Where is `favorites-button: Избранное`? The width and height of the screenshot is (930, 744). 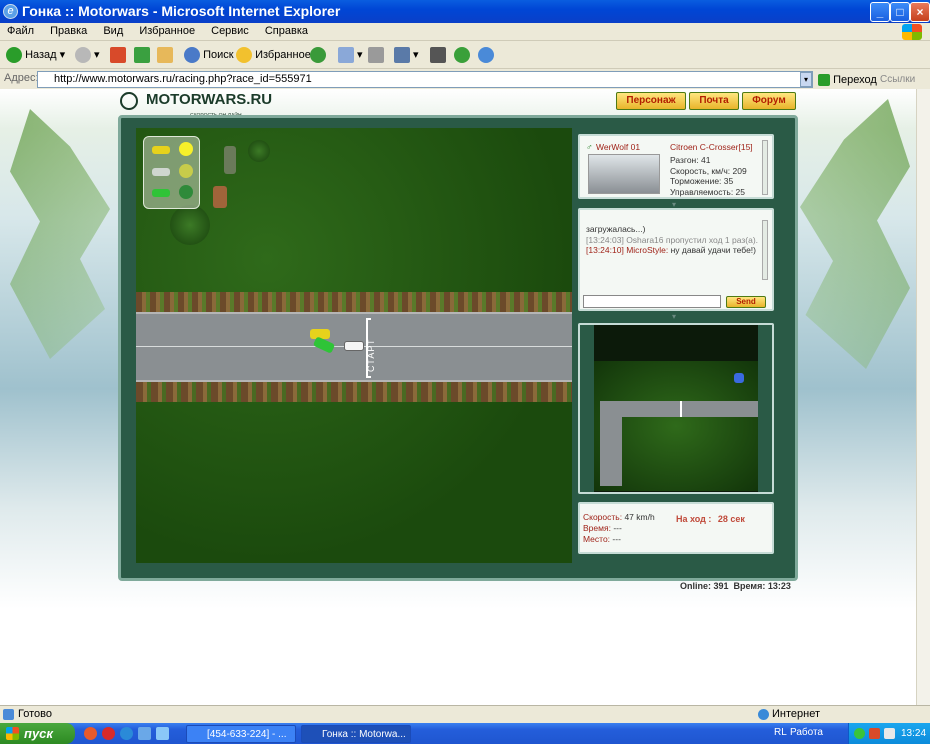
favorites-button: Избранное is located at coordinates (273, 55).